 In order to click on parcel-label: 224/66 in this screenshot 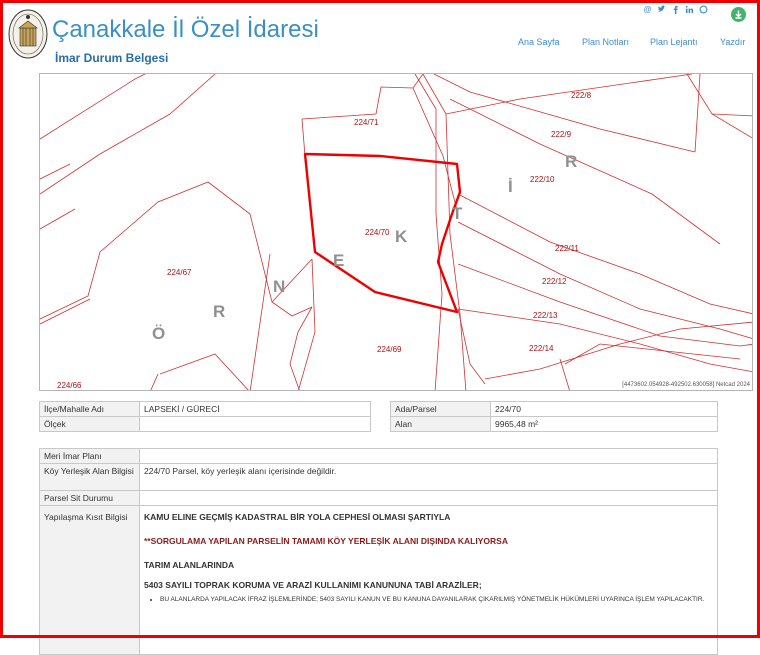, I will do `click(69, 385)`.